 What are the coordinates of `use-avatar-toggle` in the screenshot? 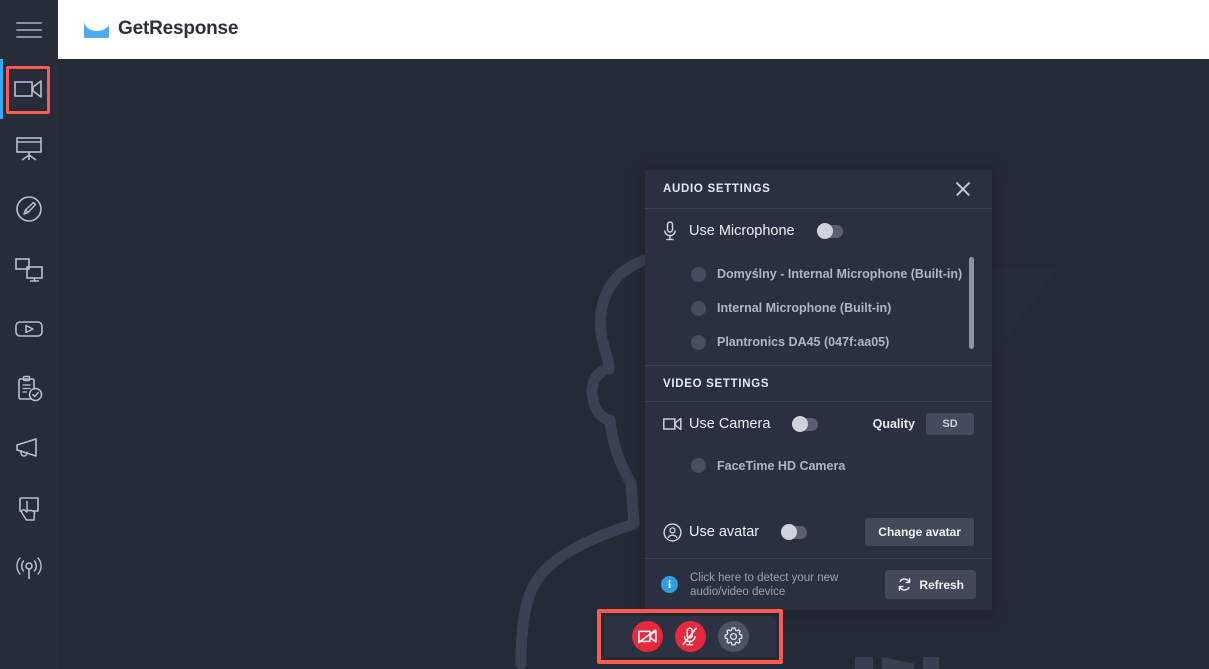 It's located at (794, 532).